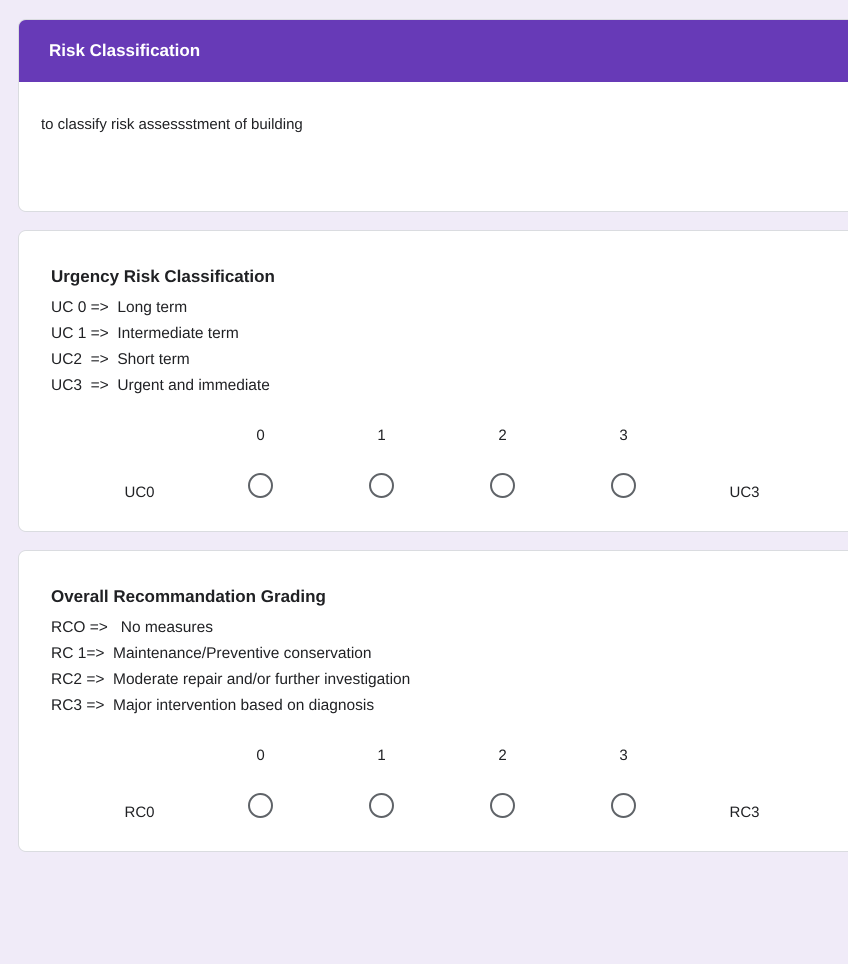 The image size is (848, 964). I want to click on low-label: RC0, so click(139, 812).